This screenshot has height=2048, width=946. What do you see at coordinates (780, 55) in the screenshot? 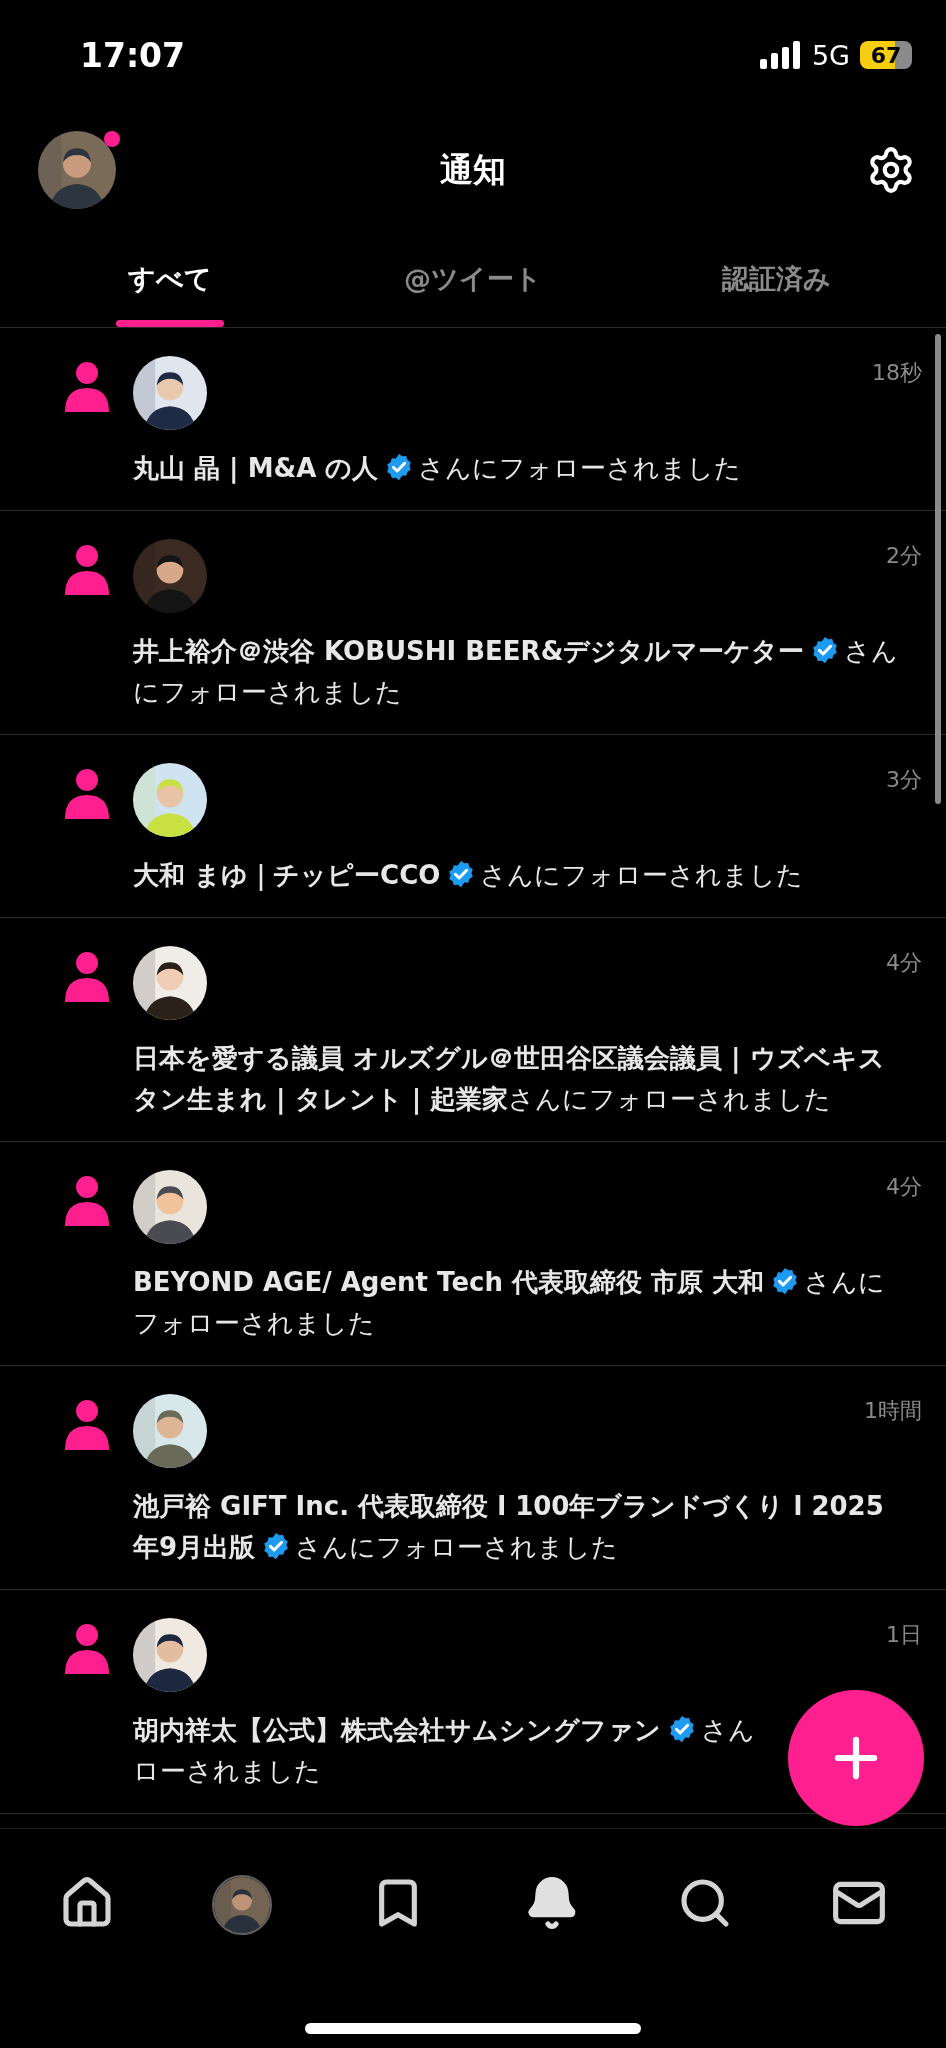
I see `signal-icon` at bounding box center [780, 55].